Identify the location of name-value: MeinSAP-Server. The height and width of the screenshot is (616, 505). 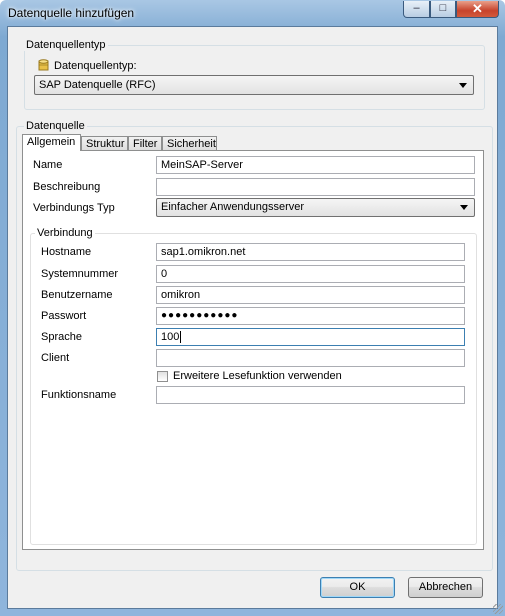
(202, 165).